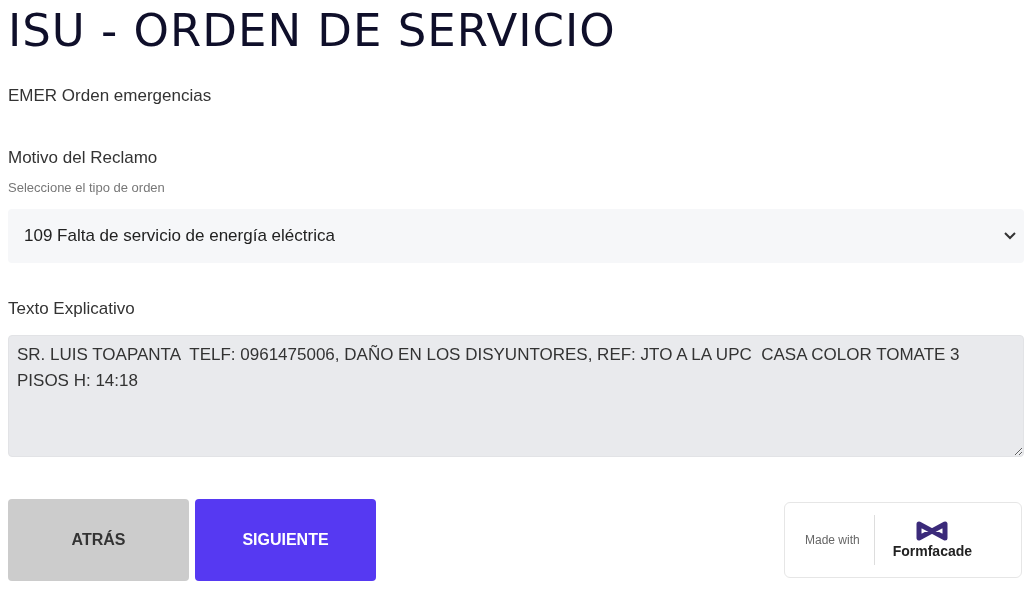 Image resolution: width=1034 pixels, height=602 pixels. I want to click on badge-caption: Made with, so click(830, 540).